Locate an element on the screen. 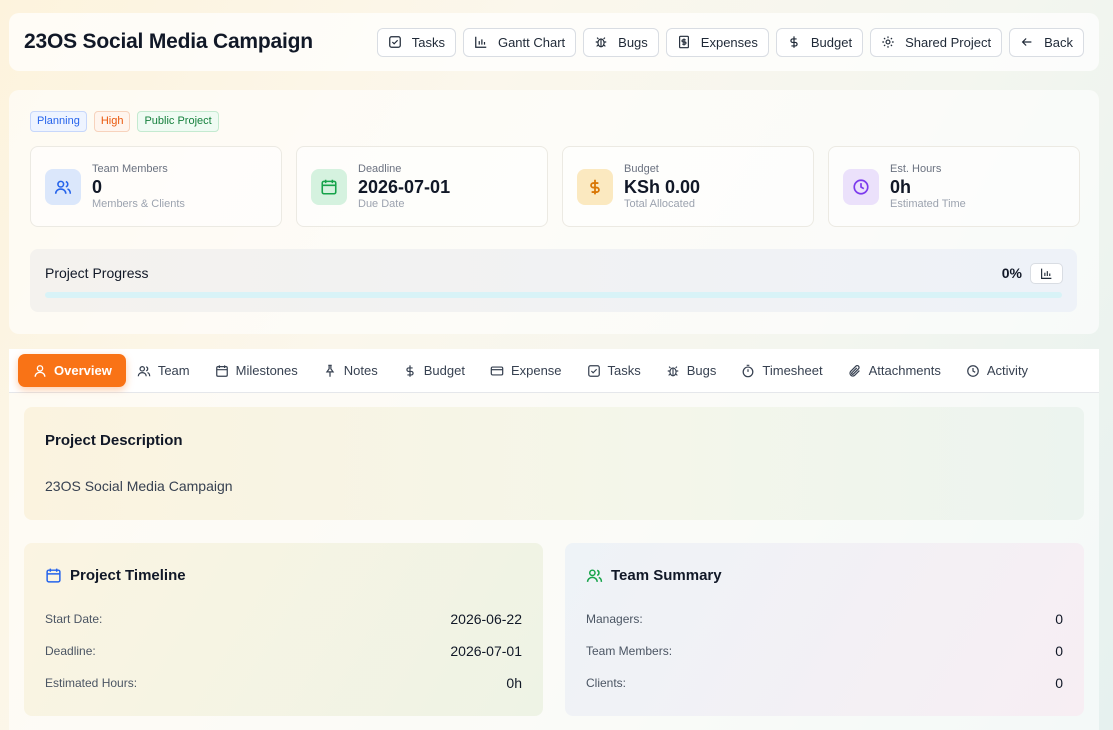 The image size is (1113, 730). row-key: Managers: is located at coordinates (614, 619).